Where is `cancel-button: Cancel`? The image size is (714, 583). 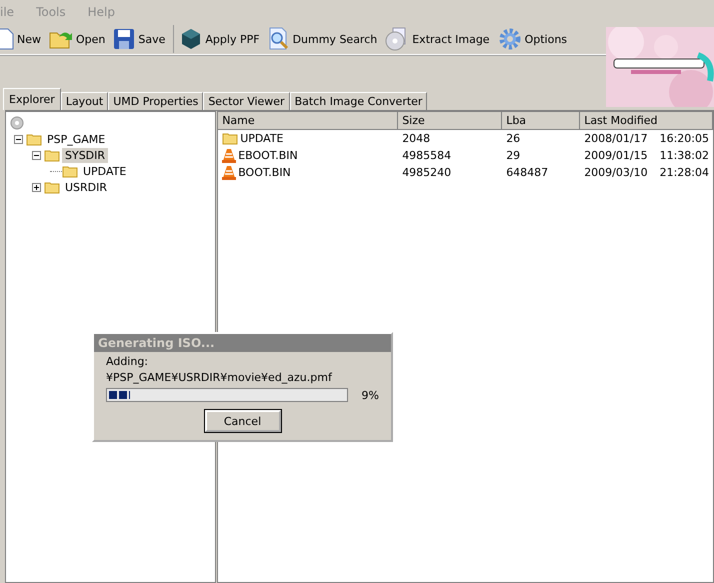 cancel-button: Cancel is located at coordinates (242, 421).